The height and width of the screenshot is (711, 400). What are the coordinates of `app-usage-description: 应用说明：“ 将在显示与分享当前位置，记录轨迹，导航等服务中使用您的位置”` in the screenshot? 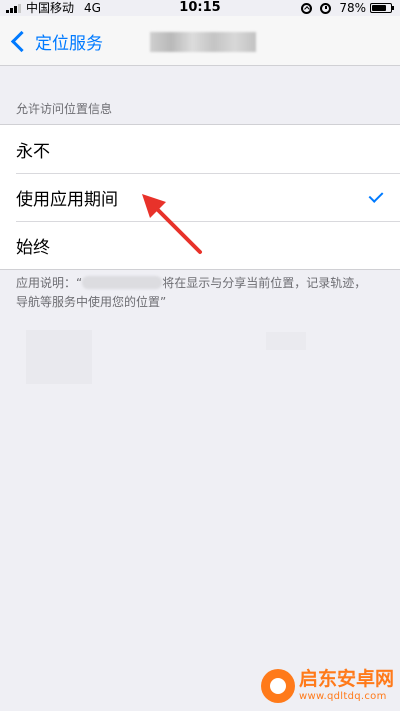 It's located at (196, 293).